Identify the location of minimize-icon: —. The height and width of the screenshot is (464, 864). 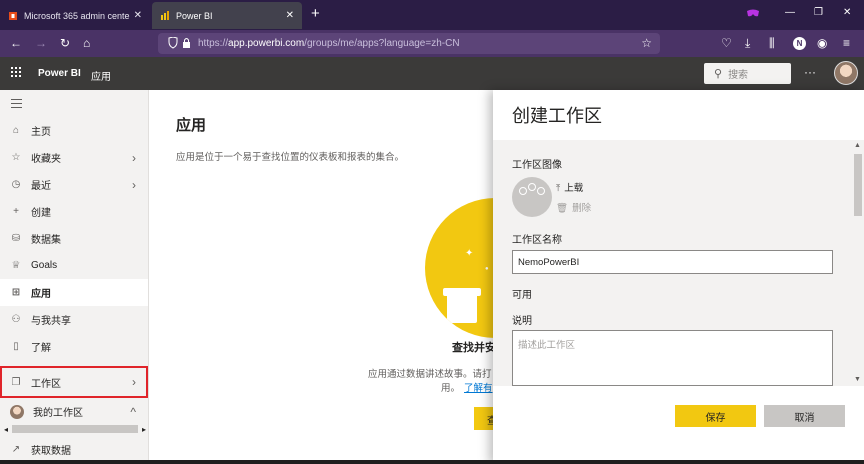
(790, 12).